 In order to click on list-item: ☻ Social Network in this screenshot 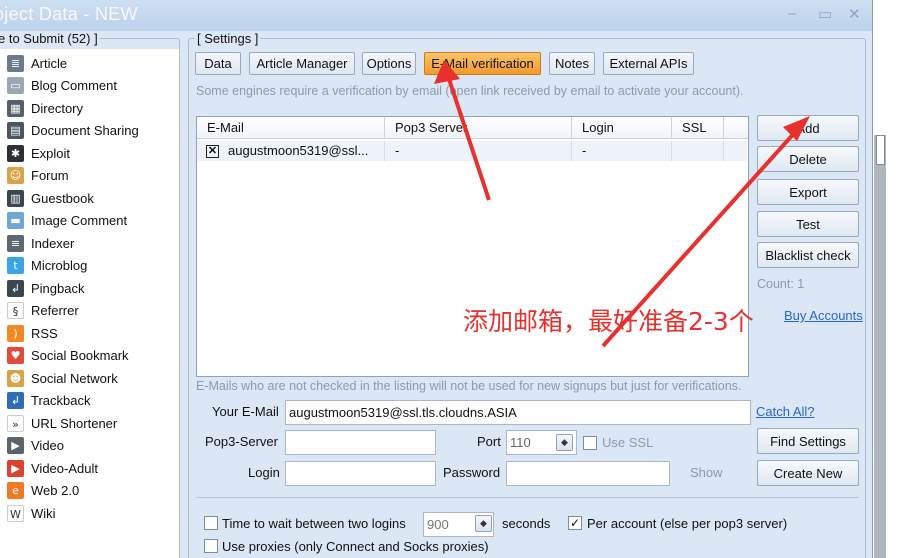, I will do `click(59, 378)`.